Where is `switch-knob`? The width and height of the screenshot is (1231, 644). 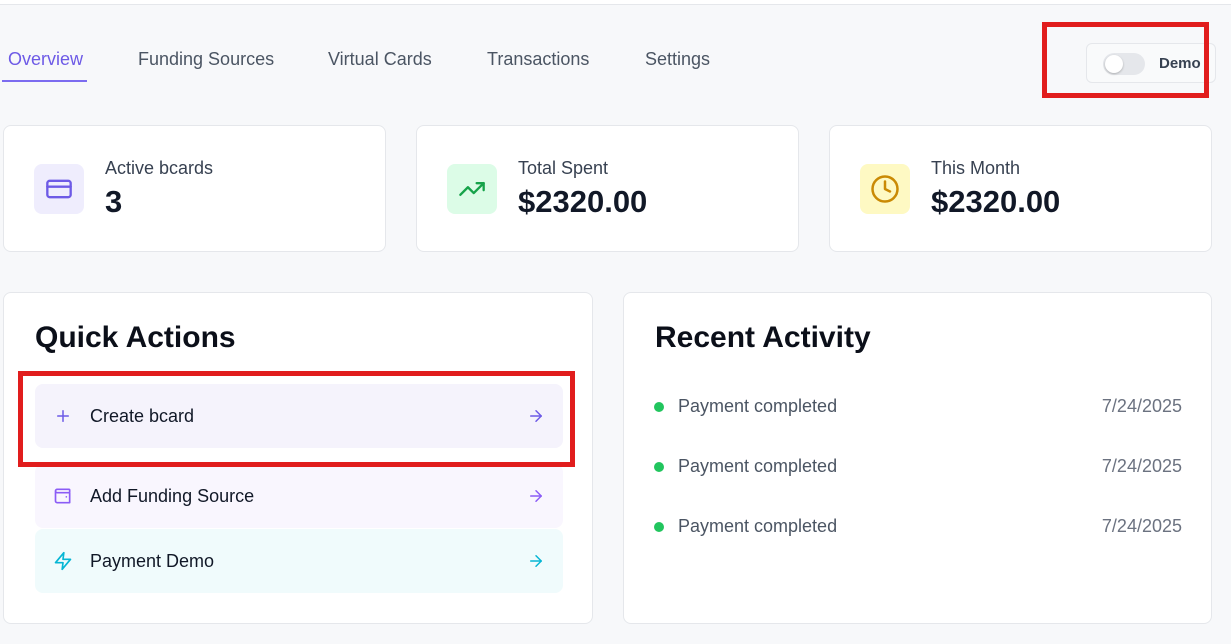
switch-knob is located at coordinates (1114, 64).